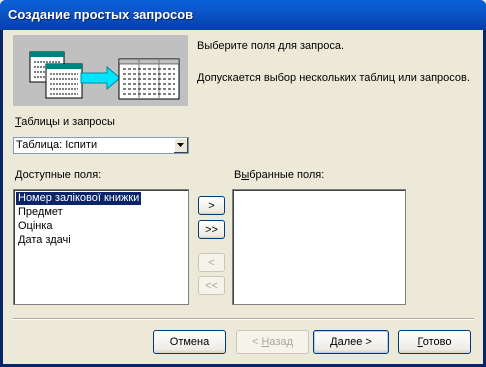 The width and height of the screenshot is (486, 367). What do you see at coordinates (68, 122) in the screenshot?
I see `tables-label-text: аблицы и запросы` at bounding box center [68, 122].